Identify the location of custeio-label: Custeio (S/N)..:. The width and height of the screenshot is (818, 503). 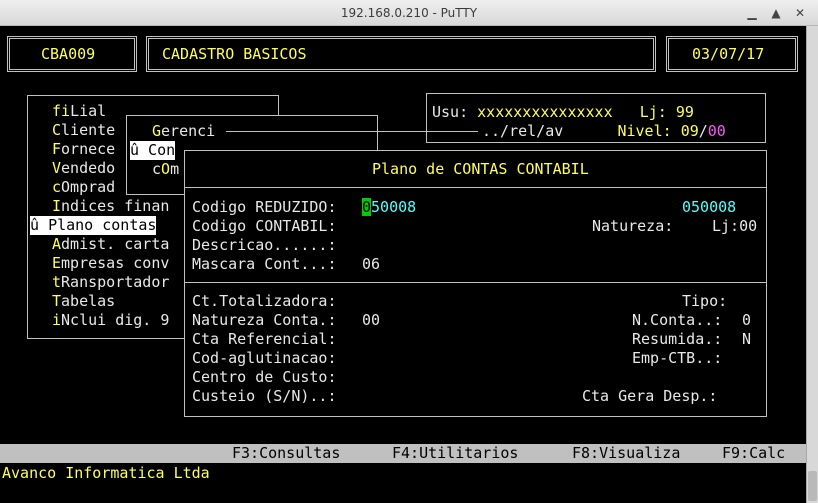
(264, 396).